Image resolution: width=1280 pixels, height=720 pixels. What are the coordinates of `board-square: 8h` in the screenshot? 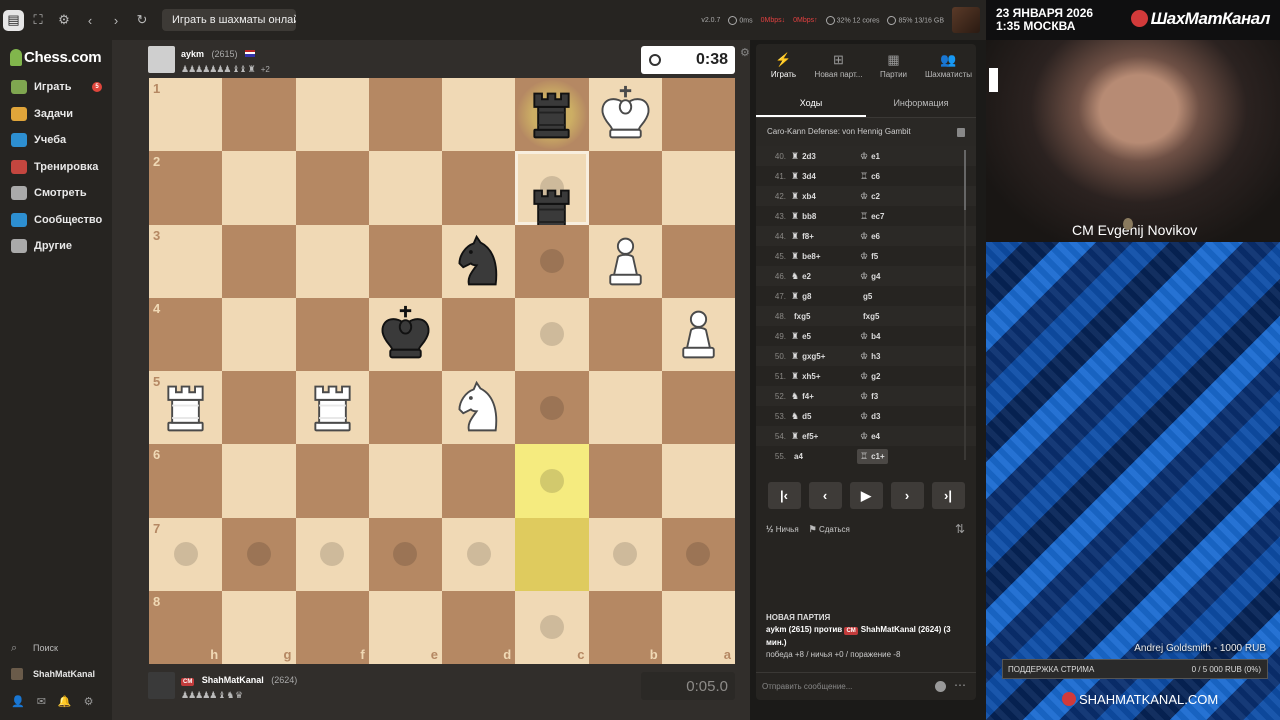 It's located at (186, 627).